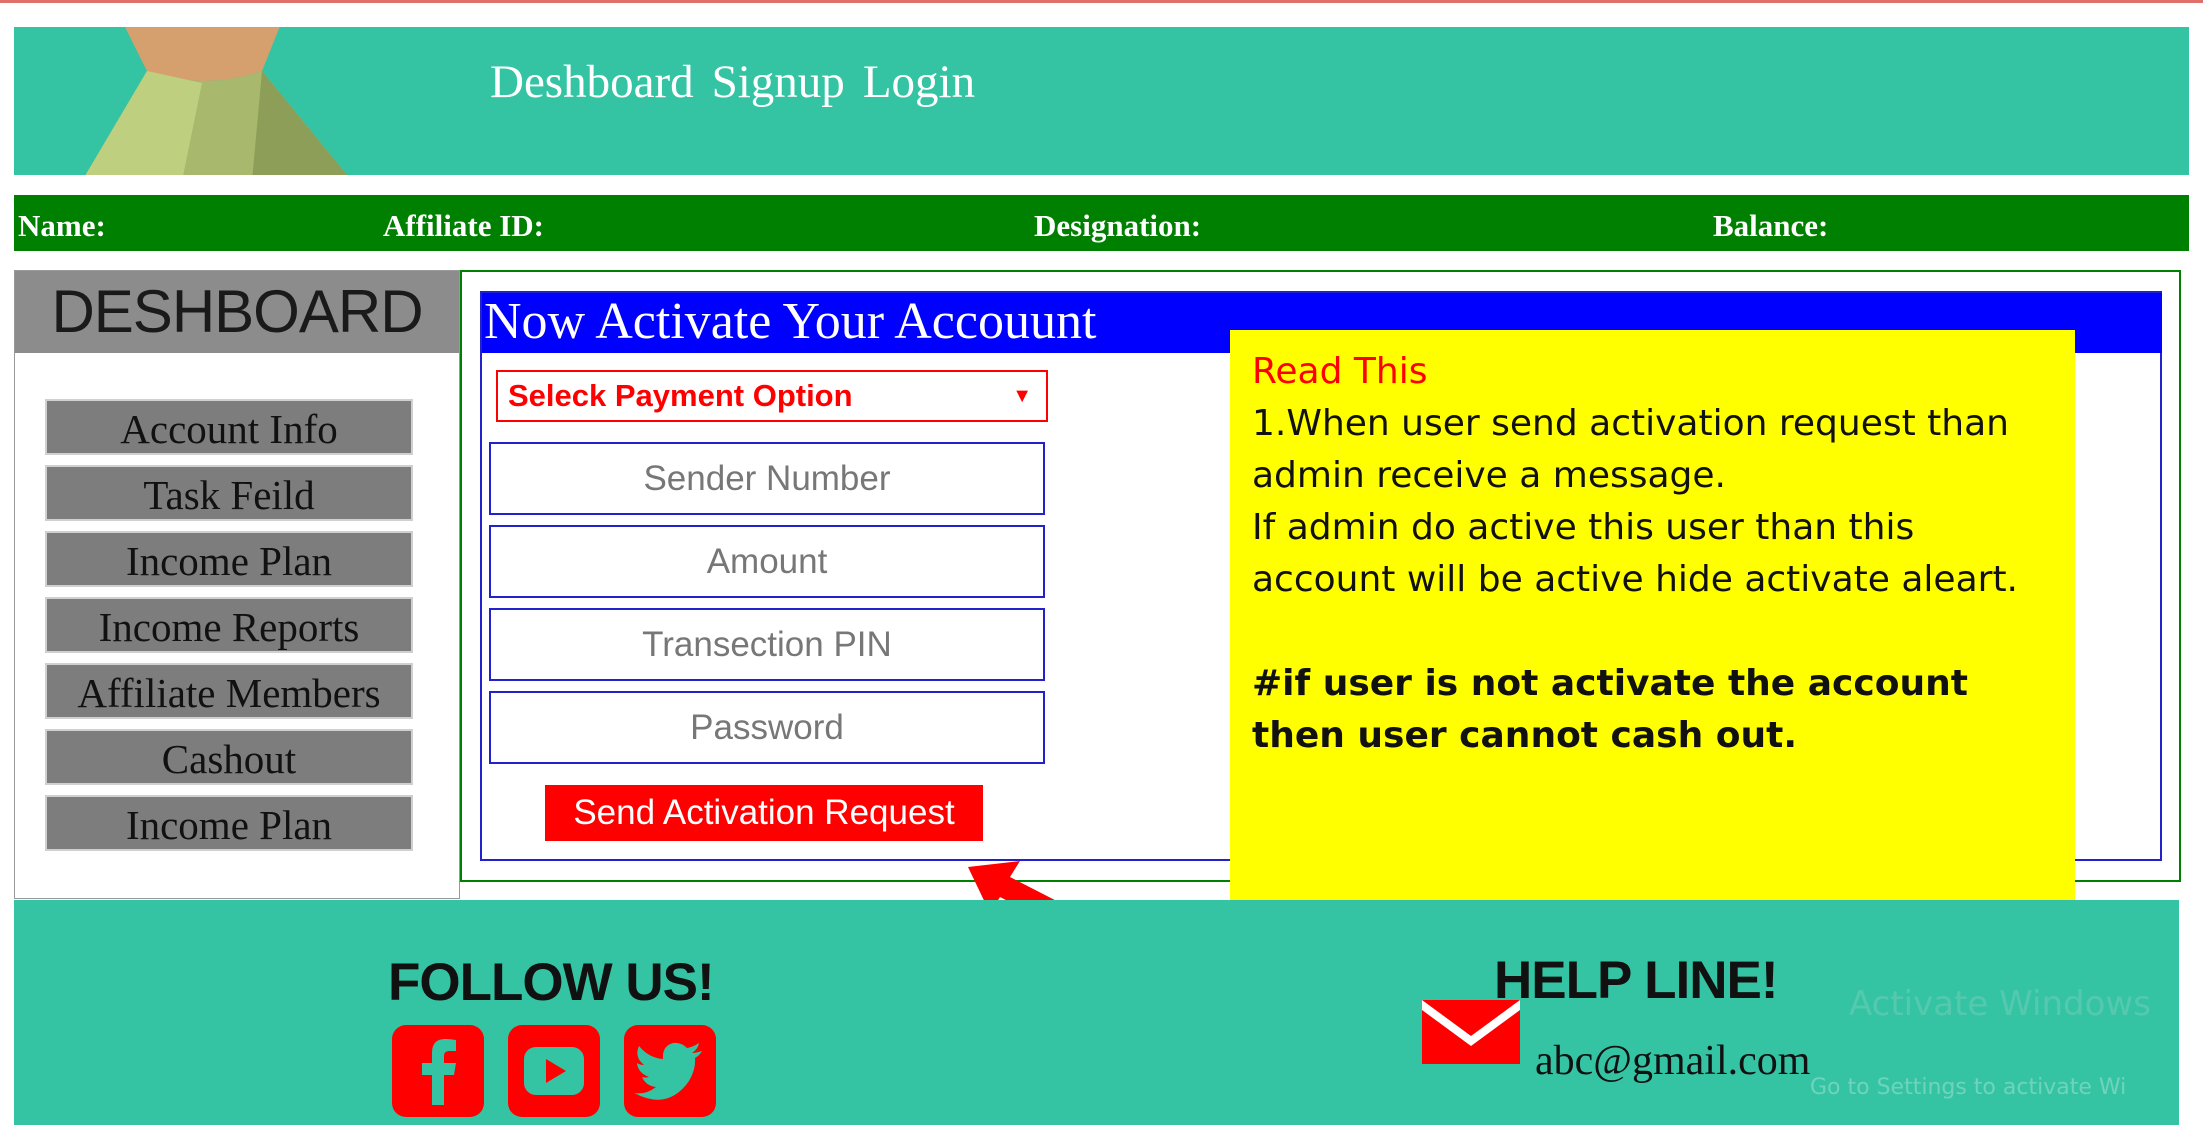 Image resolution: width=2203 pixels, height=1125 pixels. What do you see at coordinates (767, 727) in the screenshot?
I see `password-input: Password` at bounding box center [767, 727].